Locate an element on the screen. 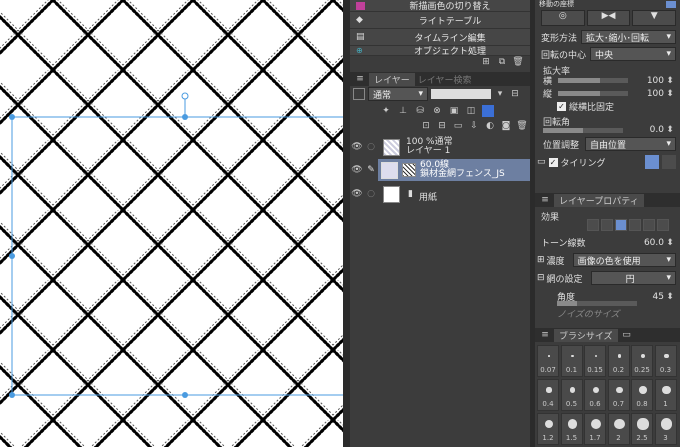 The width and height of the screenshot is (680, 447). flip-v-icon: ▼ is located at coordinates (654, 18).